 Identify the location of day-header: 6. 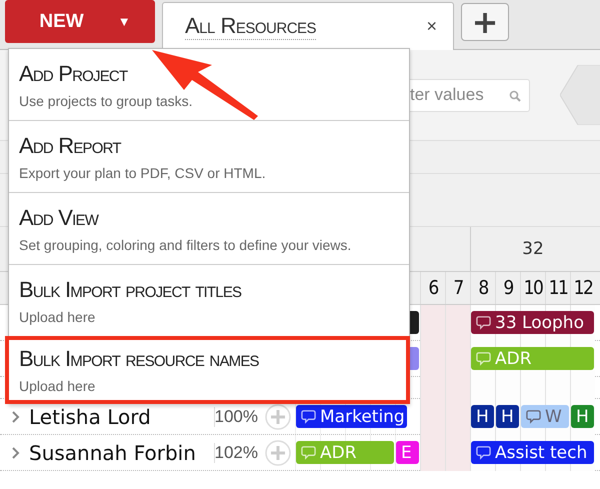
(432, 288).